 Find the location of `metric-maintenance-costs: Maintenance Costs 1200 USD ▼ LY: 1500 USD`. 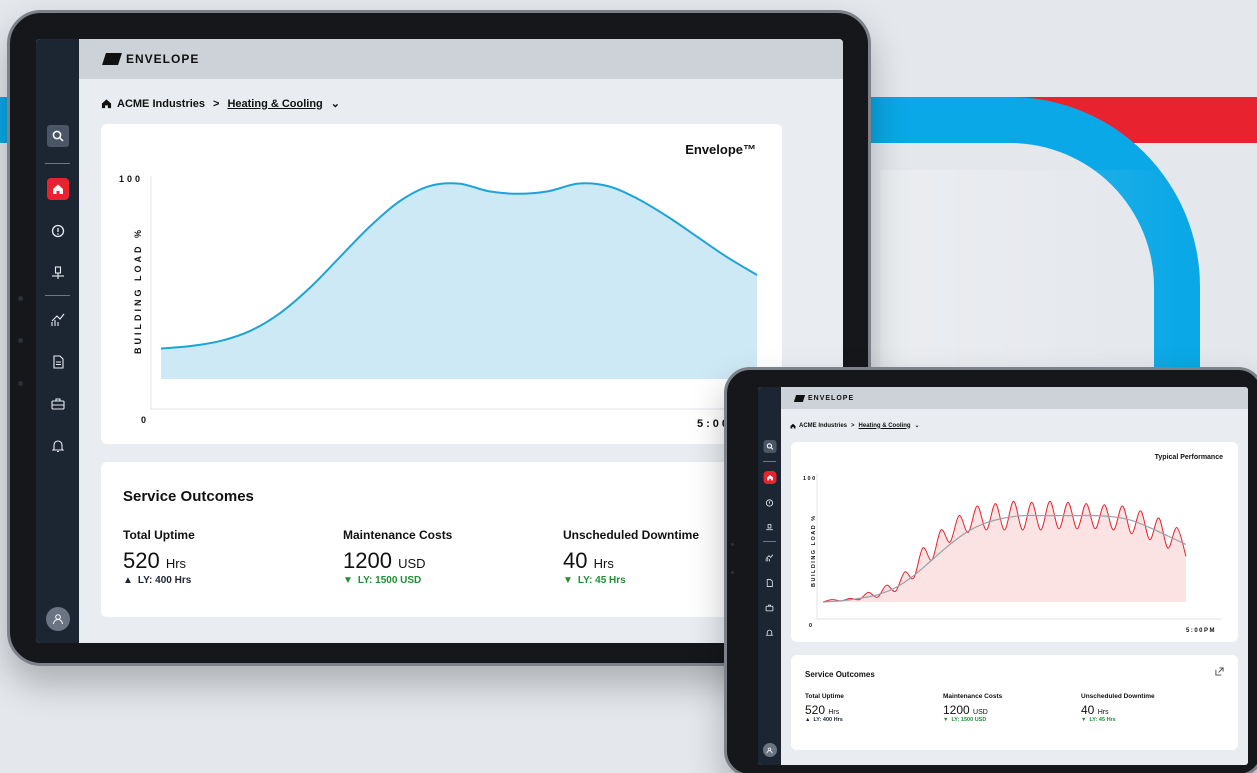

metric-maintenance-costs: Maintenance Costs 1200 USD ▼ LY: 1500 USD is located at coordinates (972, 708).